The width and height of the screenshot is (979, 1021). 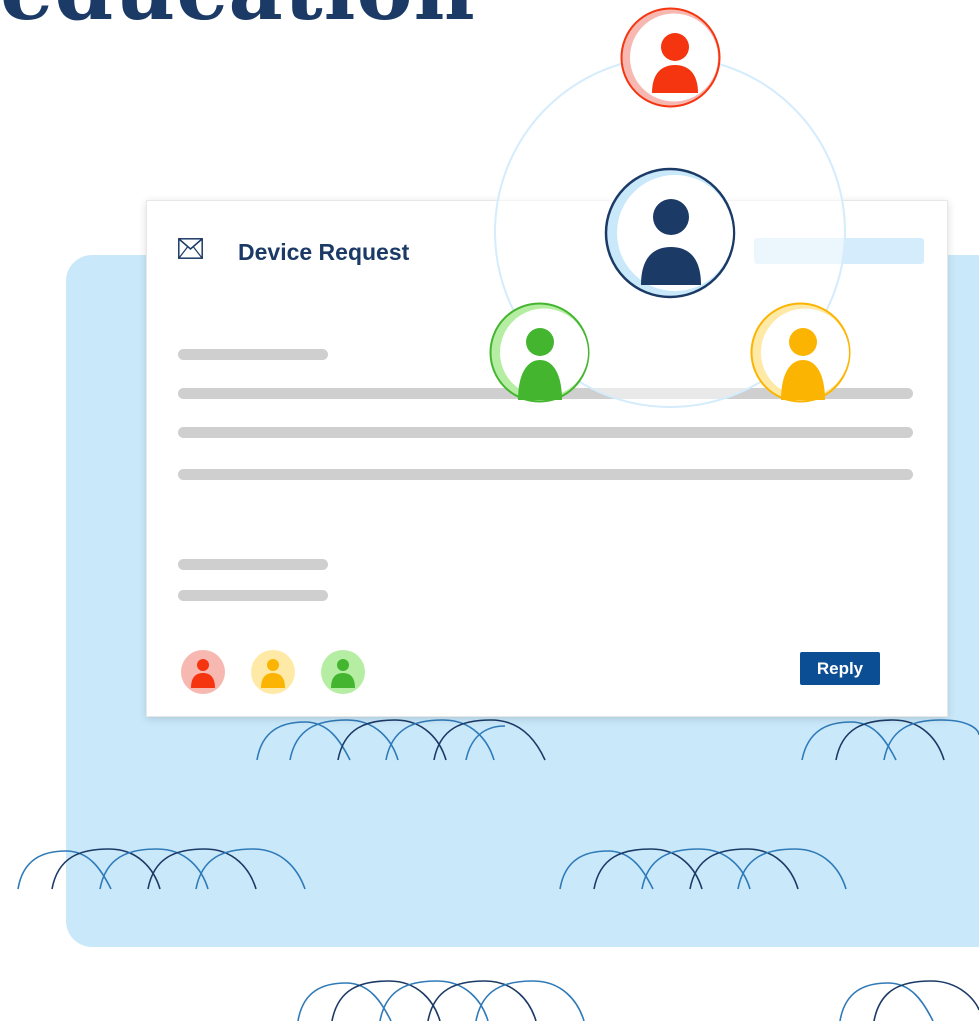 I want to click on navy-user-avatar-icon, so click(x=670, y=233).